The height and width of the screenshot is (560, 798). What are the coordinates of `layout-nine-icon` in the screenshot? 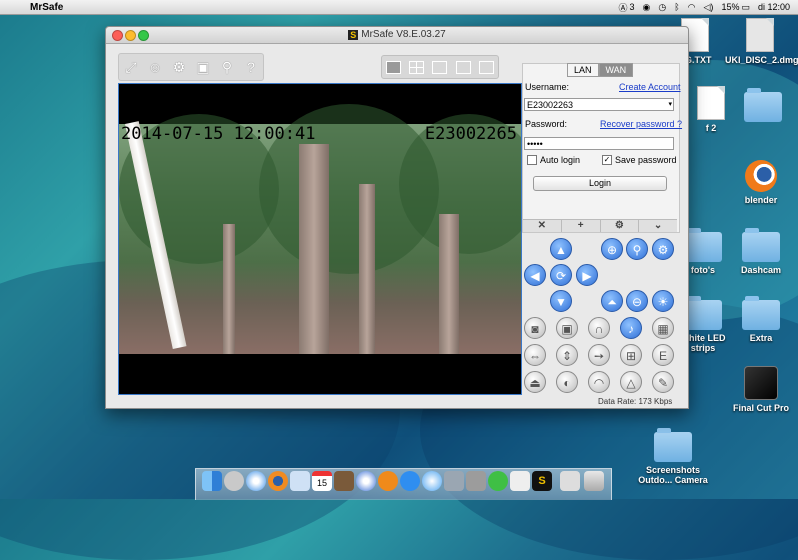 It's located at (439, 67).